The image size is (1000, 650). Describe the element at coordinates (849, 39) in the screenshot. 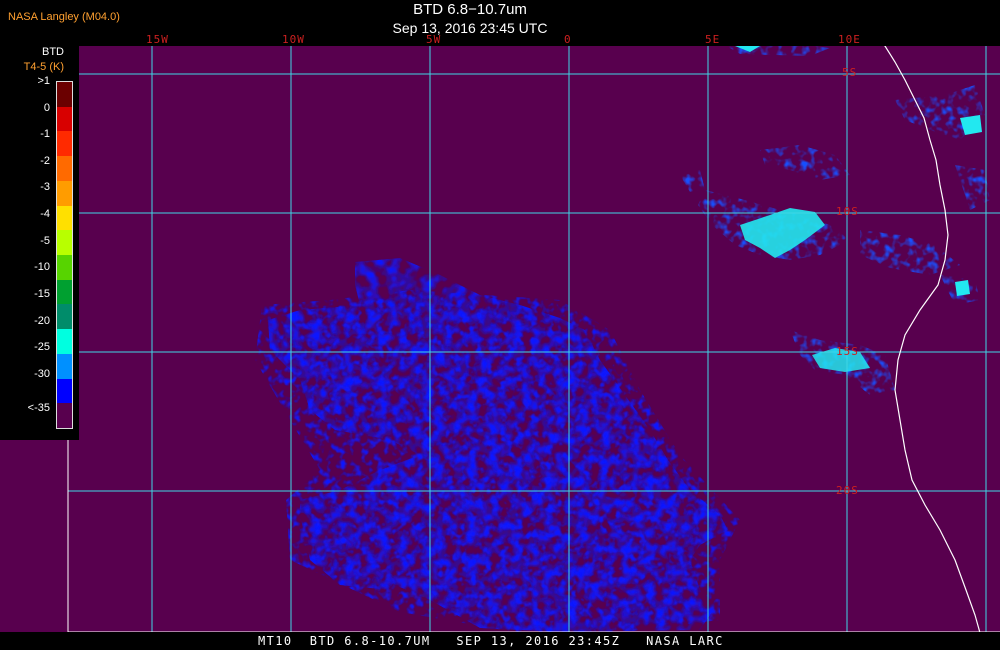

I see `lon-label-10e: 10E` at that location.